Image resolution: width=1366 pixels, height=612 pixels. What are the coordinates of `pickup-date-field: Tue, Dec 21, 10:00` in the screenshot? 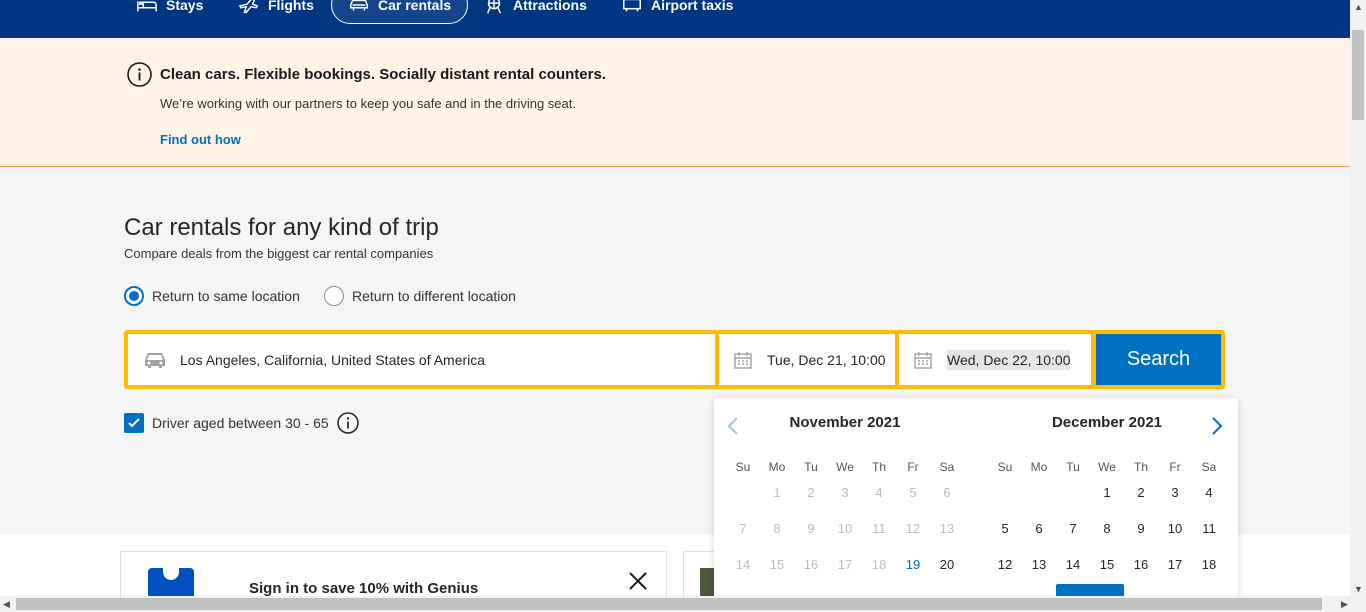 It's located at (807, 359).